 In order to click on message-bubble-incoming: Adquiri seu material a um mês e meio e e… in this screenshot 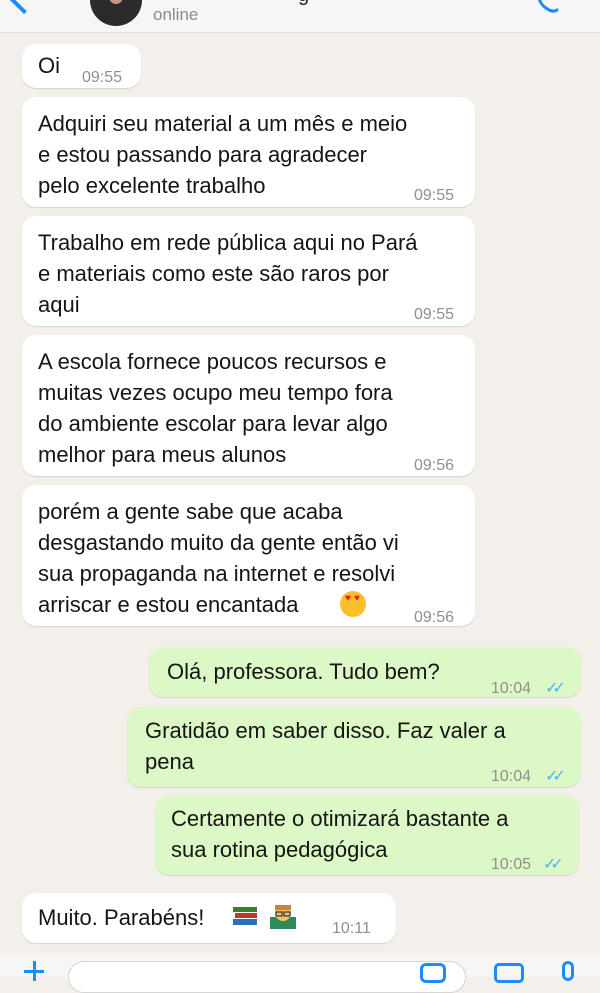, I will do `click(248, 152)`.